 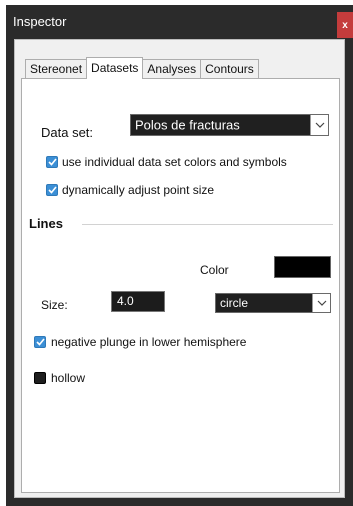 I want to click on color-swatch, so click(x=302, y=267).